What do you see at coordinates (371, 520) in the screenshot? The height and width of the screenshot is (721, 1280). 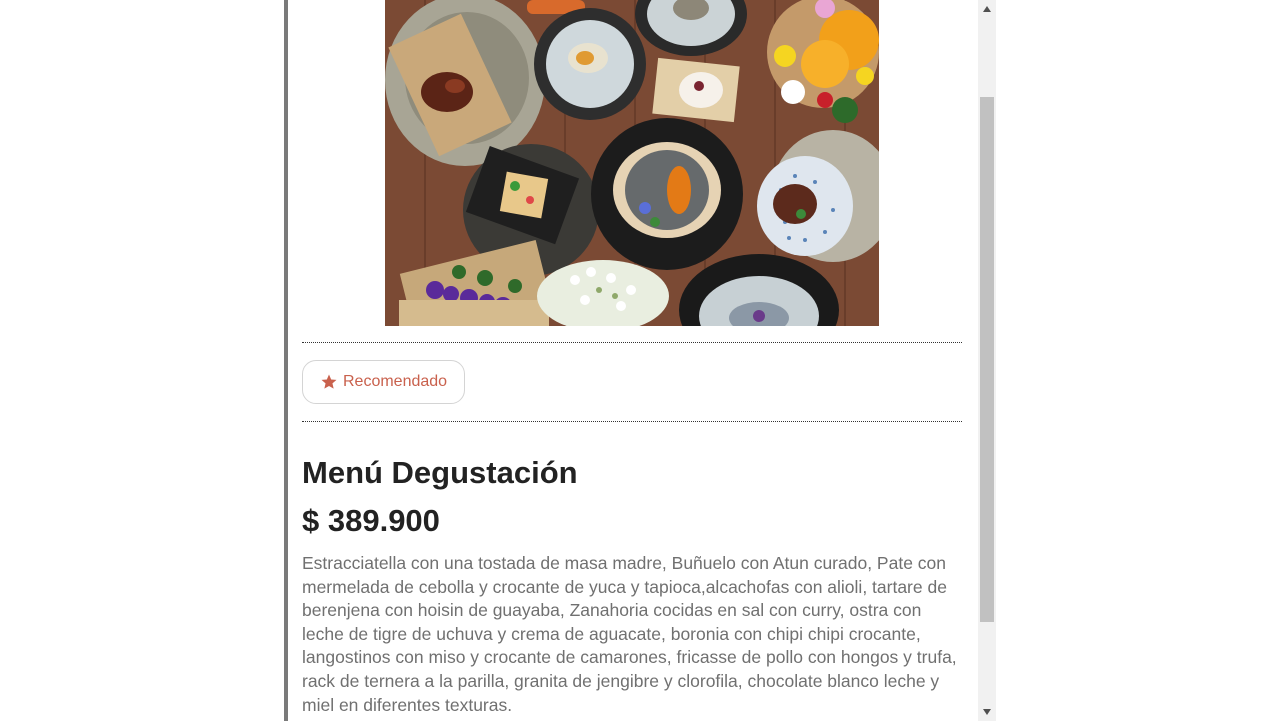 I see `product-price: $ 389.900` at bounding box center [371, 520].